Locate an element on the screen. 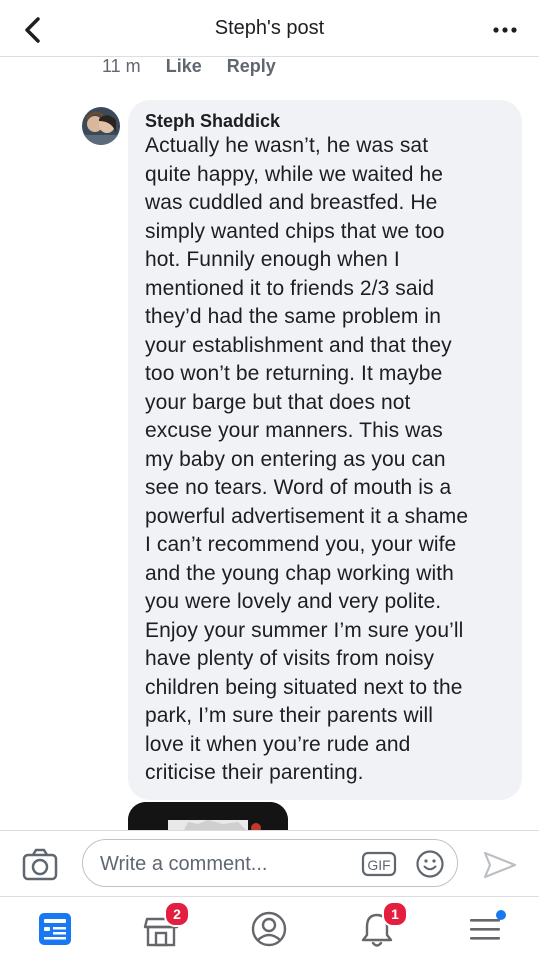 The height and width of the screenshot is (961, 539). avatar-image is located at coordinates (101, 126).